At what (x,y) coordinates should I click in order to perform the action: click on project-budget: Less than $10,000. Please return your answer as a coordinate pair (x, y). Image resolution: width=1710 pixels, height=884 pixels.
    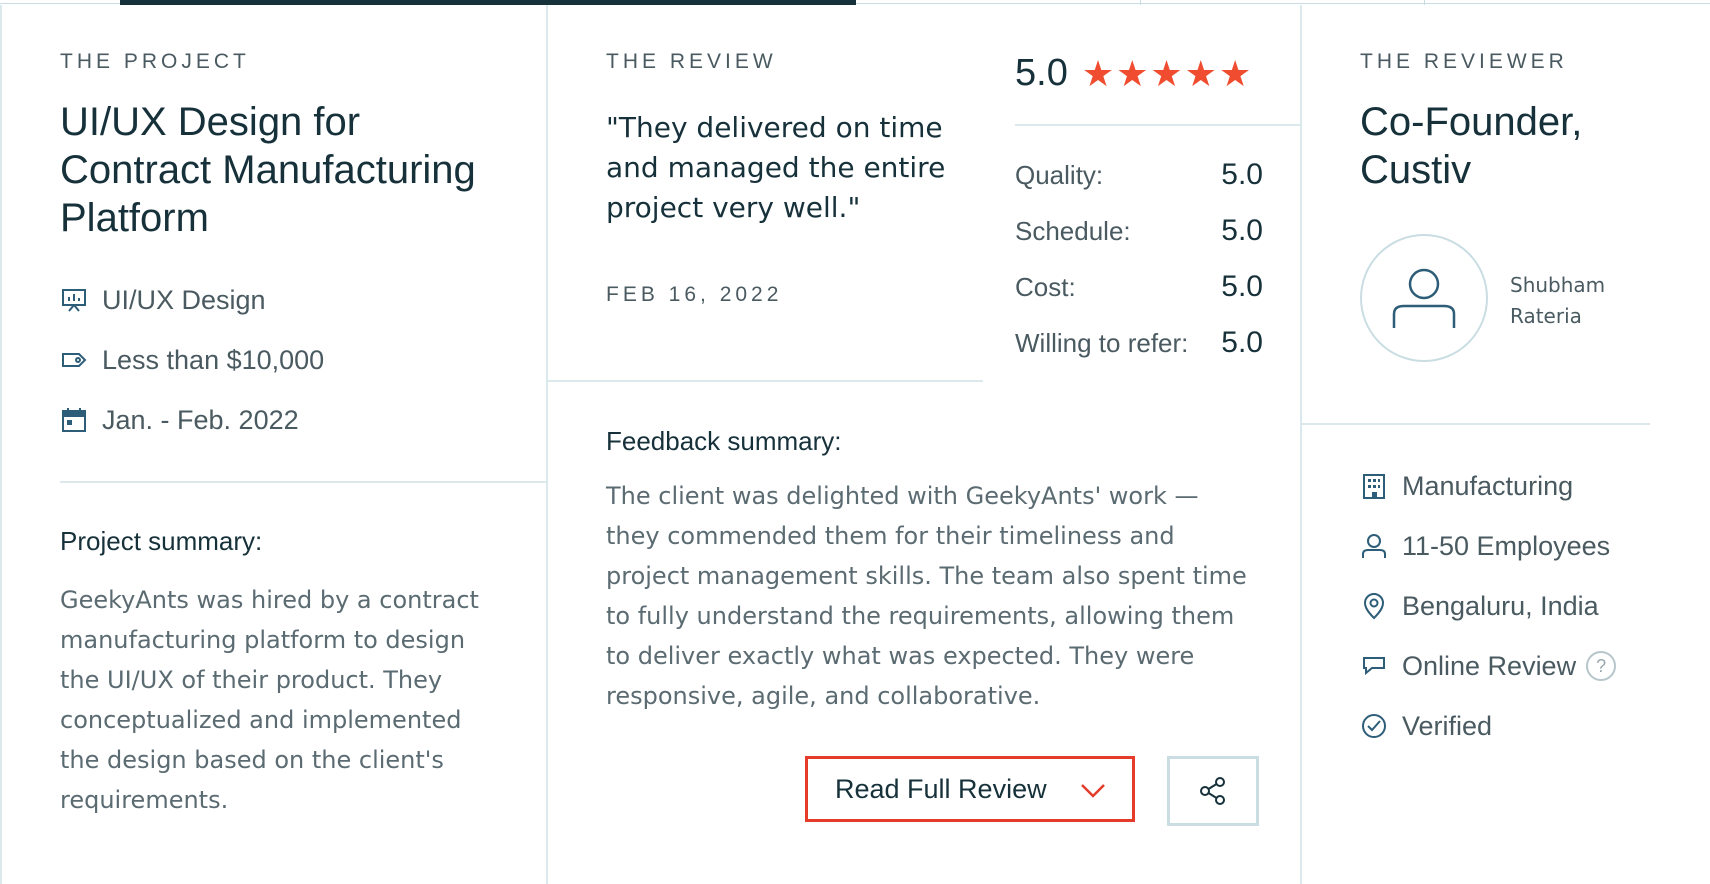
    Looking at the image, I should click on (191, 360).